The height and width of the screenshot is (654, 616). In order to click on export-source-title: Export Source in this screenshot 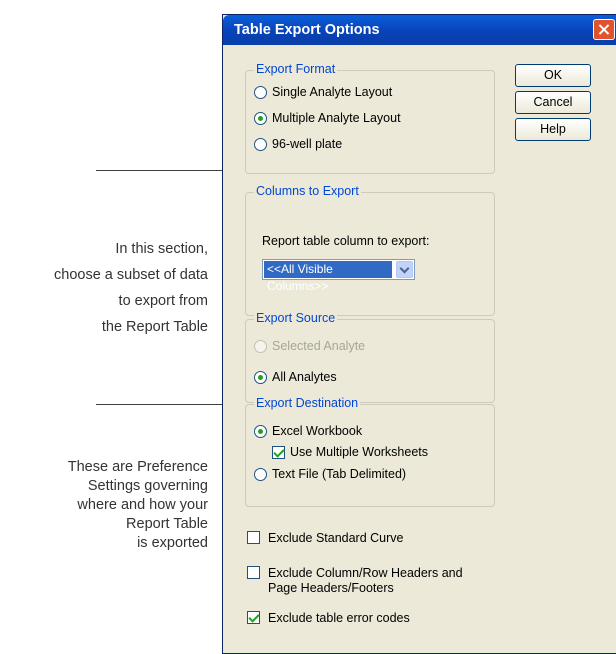, I will do `click(296, 318)`.